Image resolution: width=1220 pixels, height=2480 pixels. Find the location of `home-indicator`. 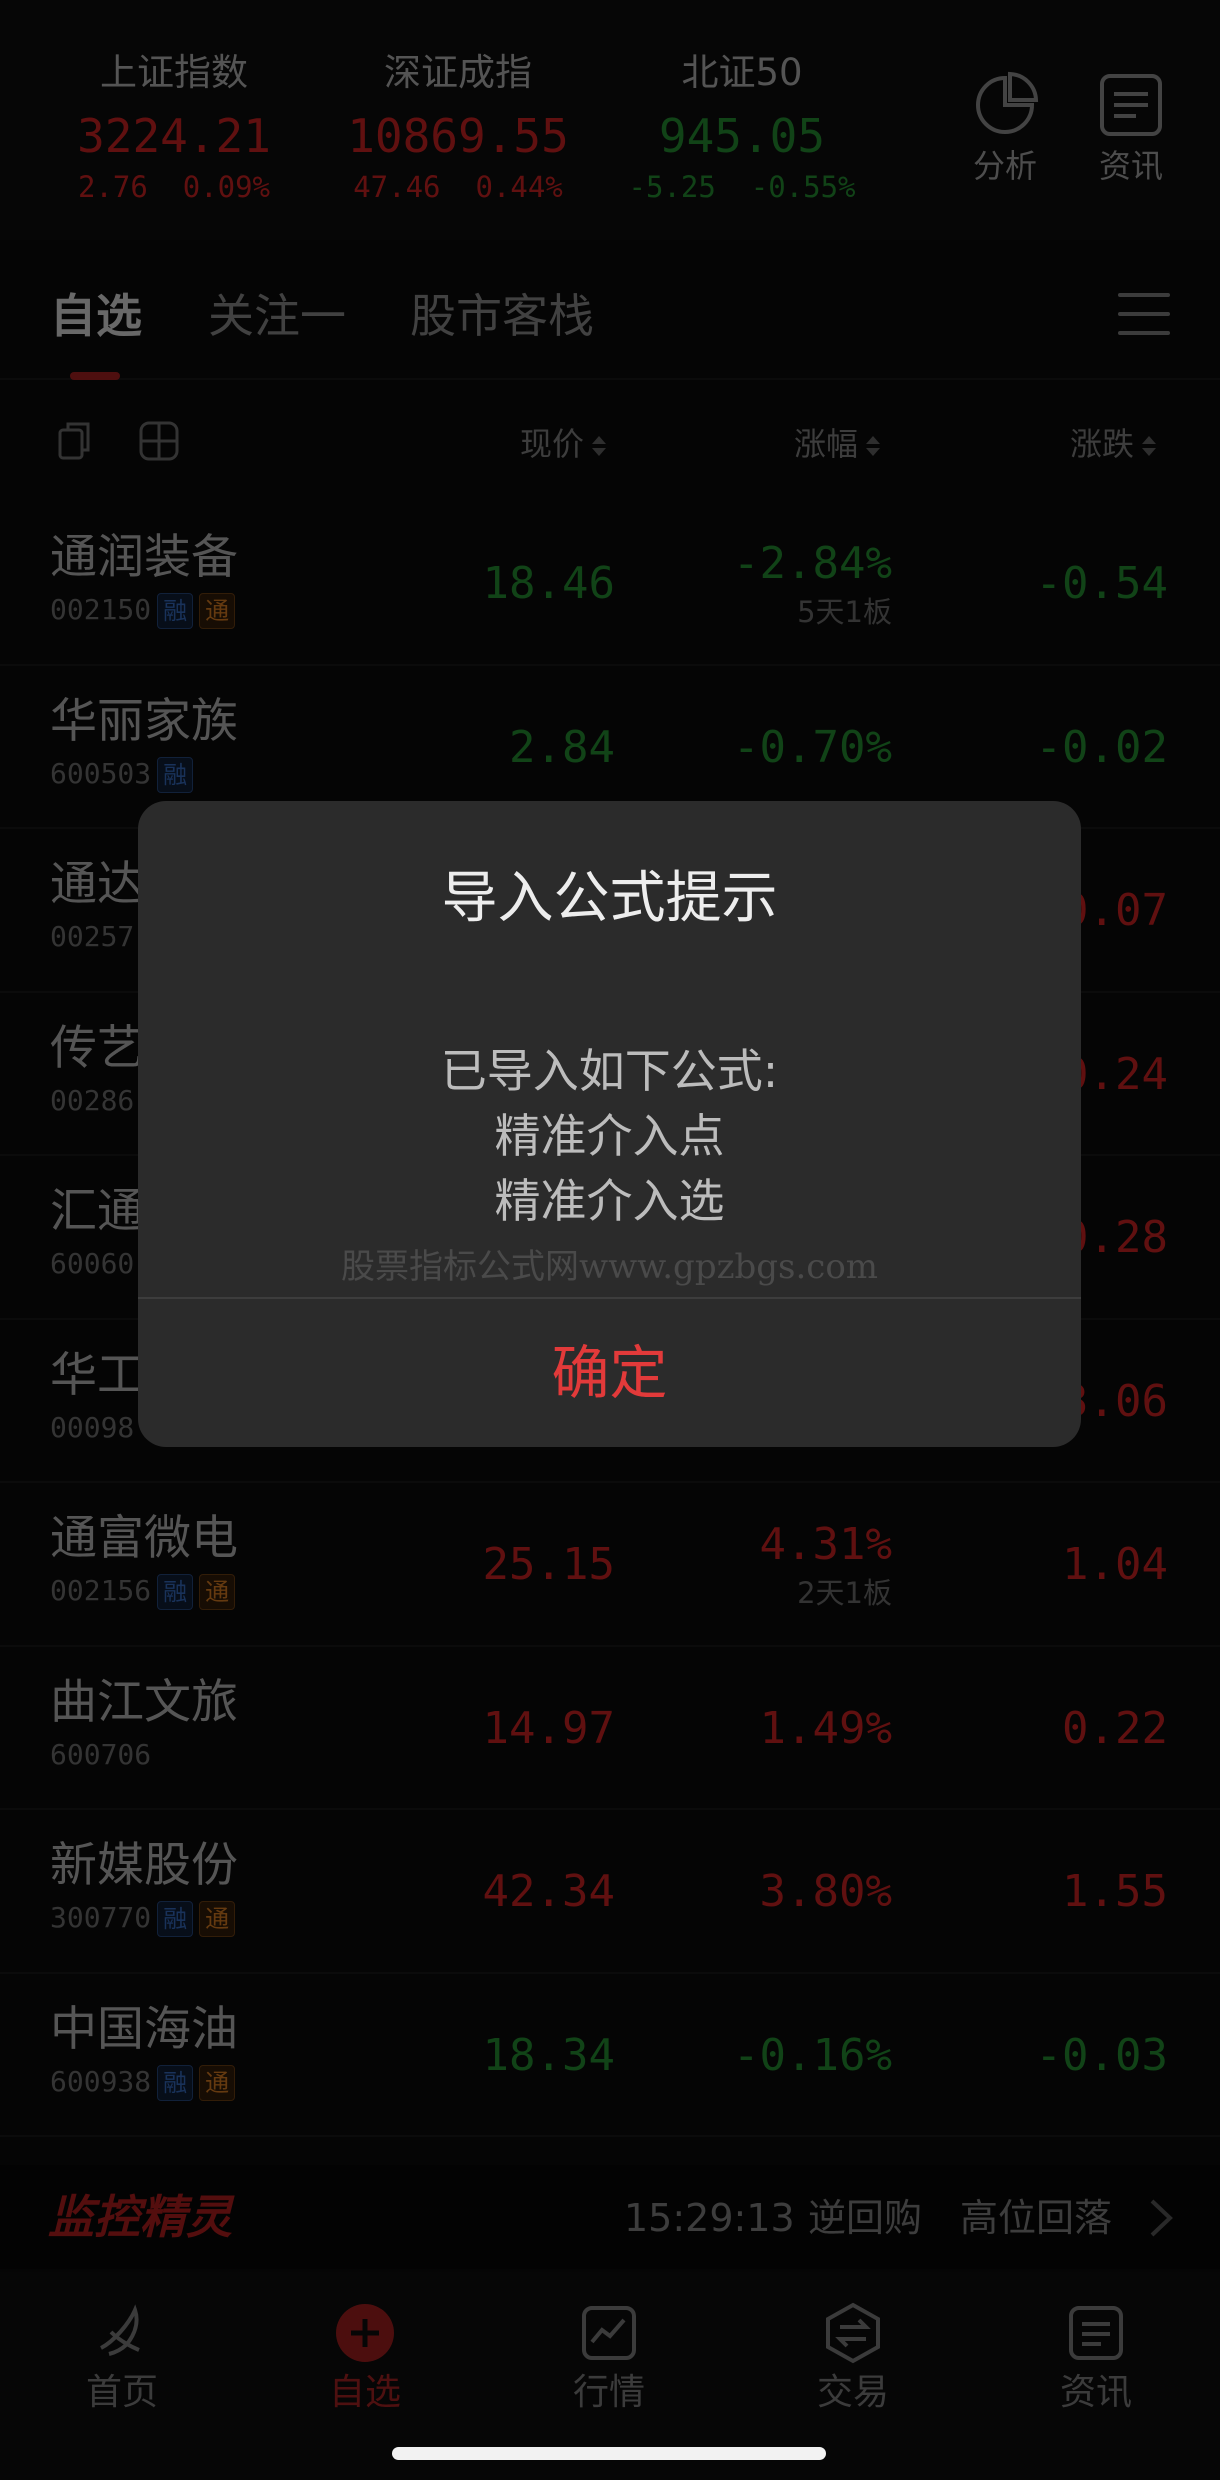

home-indicator is located at coordinates (609, 2453).